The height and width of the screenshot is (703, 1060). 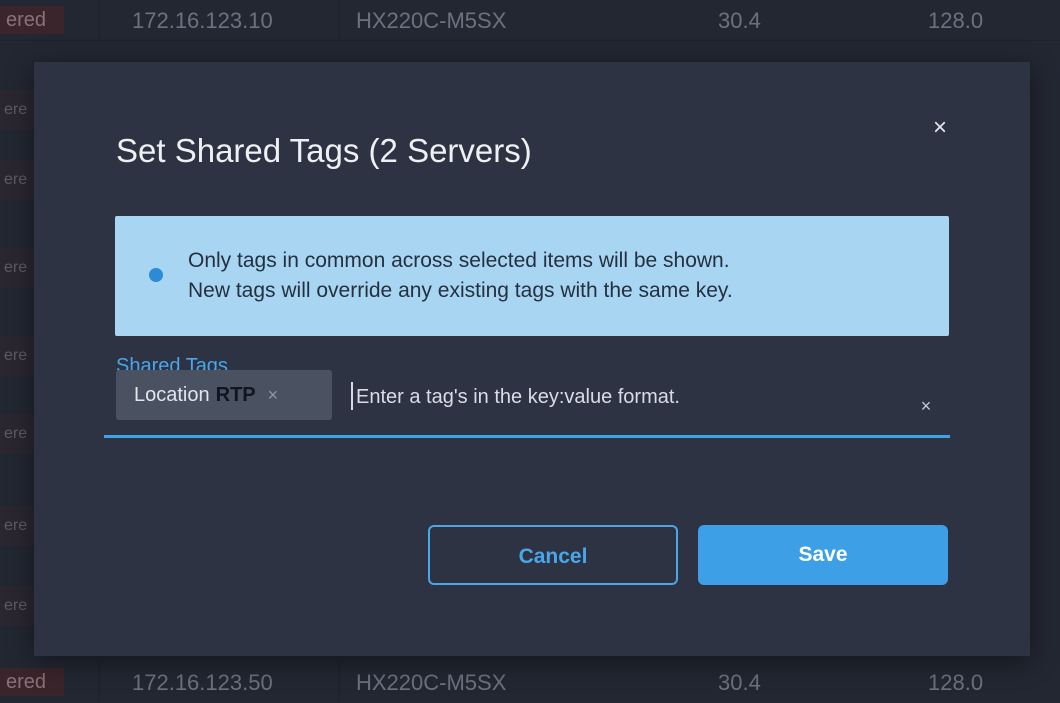 I want to click on tag-value: RTP, so click(x=235, y=395).